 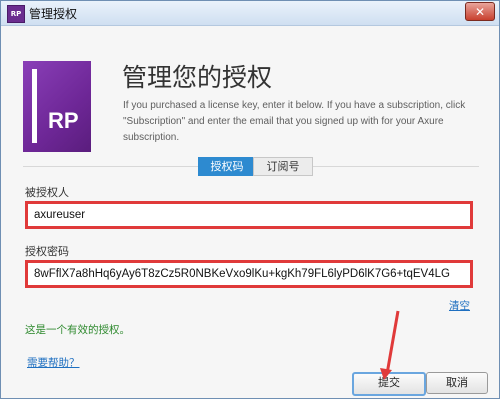 I want to click on help-link: 需要帮助？, so click(x=53, y=362).